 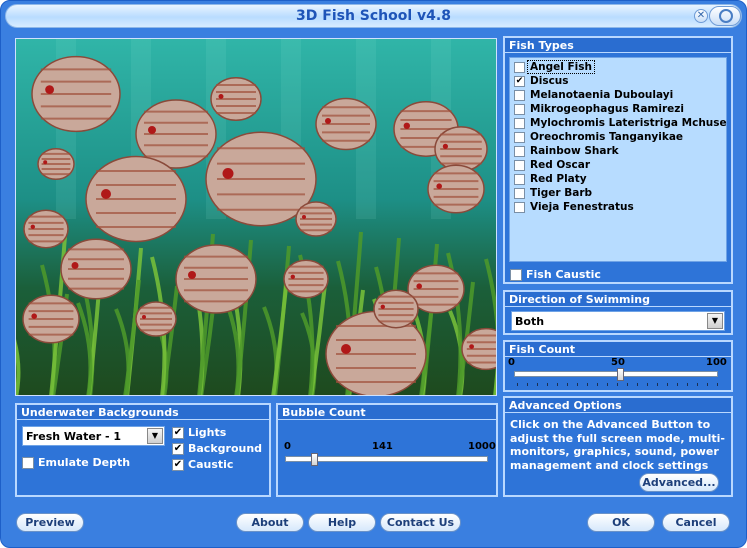 I want to click on fish-type-item: Tiger Barb, so click(x=621, y=193).